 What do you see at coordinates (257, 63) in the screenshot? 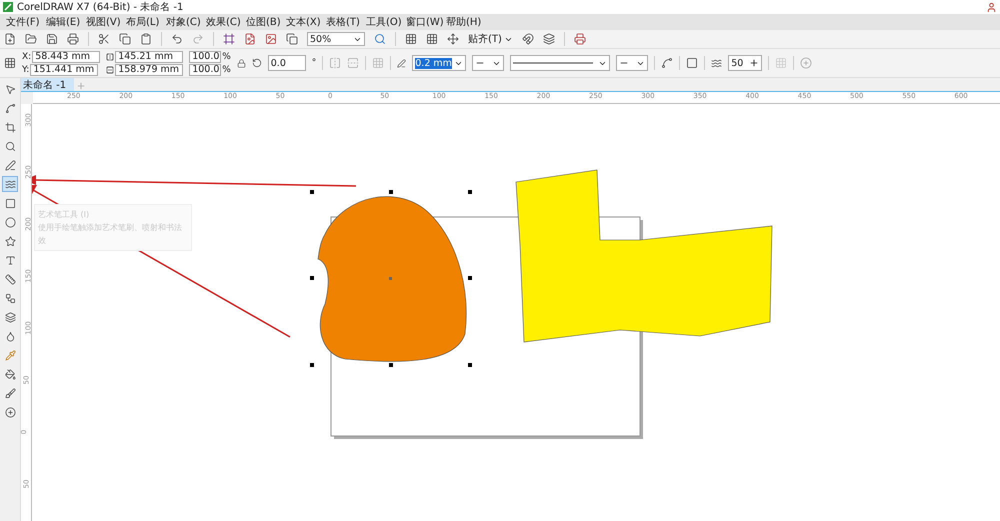
I see `rotate-icon` at bounding box center [257, 63].